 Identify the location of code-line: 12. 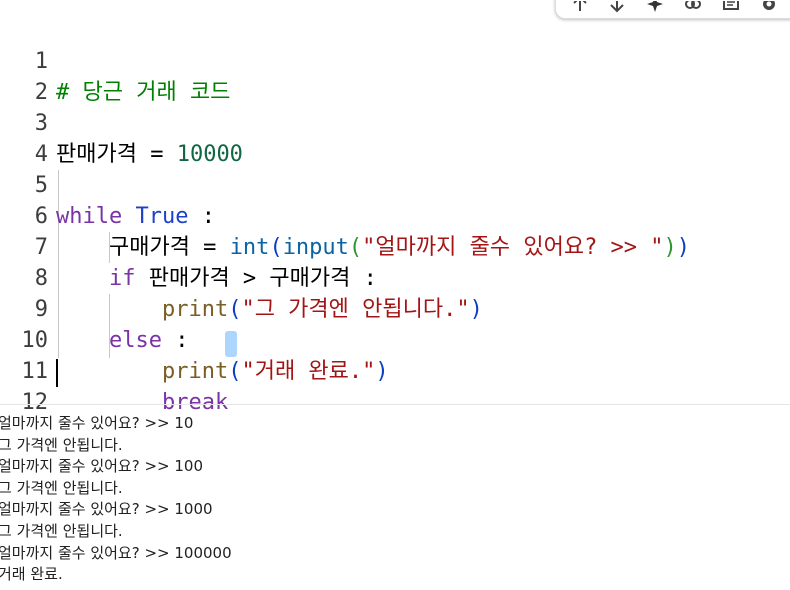
(395, 385).